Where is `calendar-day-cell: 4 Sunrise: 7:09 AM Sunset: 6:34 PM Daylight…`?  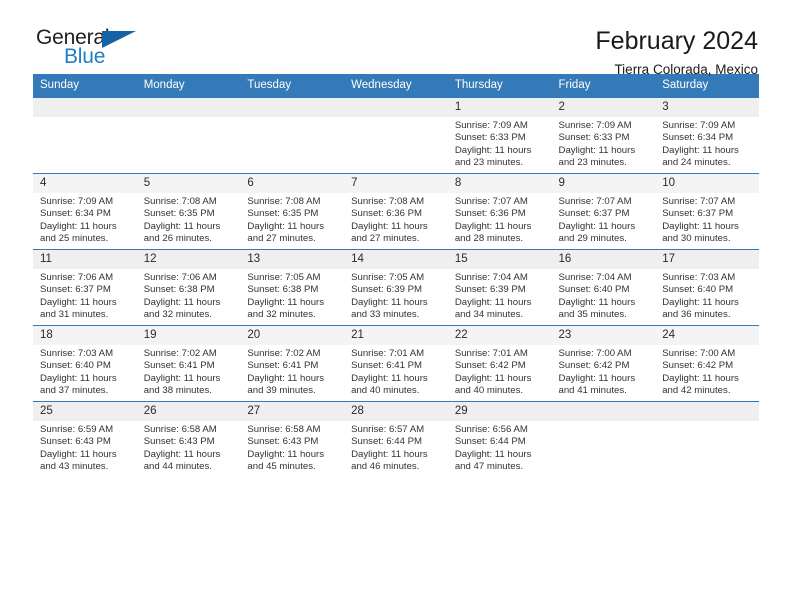
calendar-day-cell: 4 Sunrise: 7:09 AM Sunset: 6:34 PM Daylight… is located at coordinates (85, 211).